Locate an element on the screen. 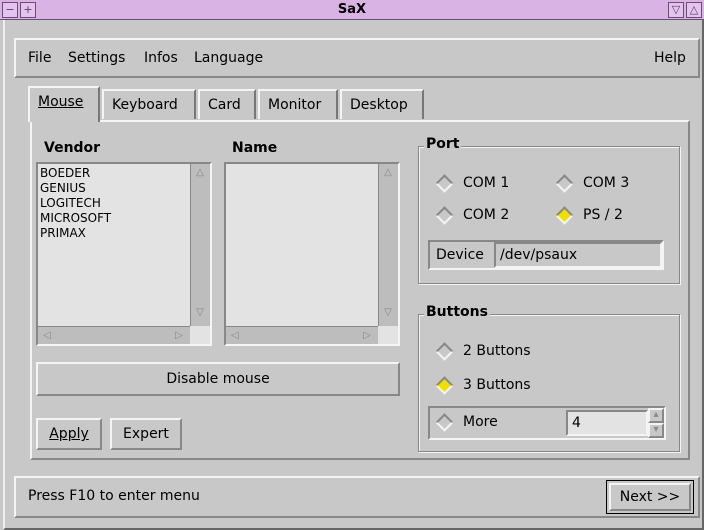 The height and width of the screenshot is (530, 704). next-label: Next >> is located at coordinates (650, 497).